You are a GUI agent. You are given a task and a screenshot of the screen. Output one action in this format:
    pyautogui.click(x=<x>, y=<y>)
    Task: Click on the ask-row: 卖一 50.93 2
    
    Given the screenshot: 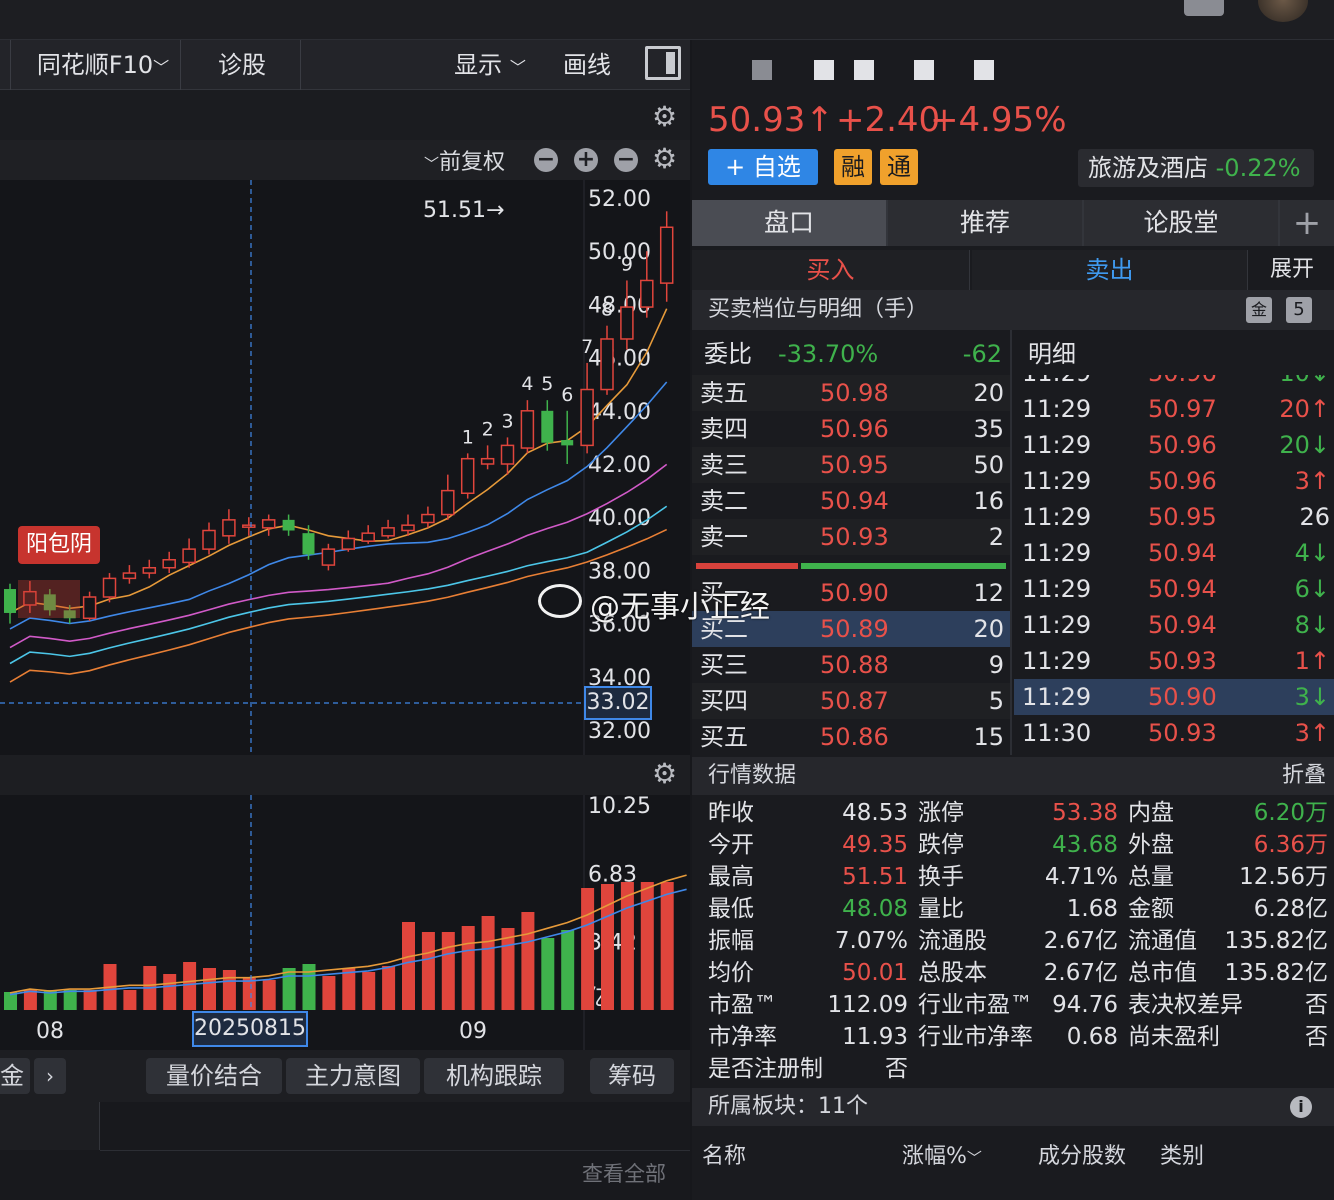 What is the action you would take?
    pyautogui.click(x=851, y=537)
    